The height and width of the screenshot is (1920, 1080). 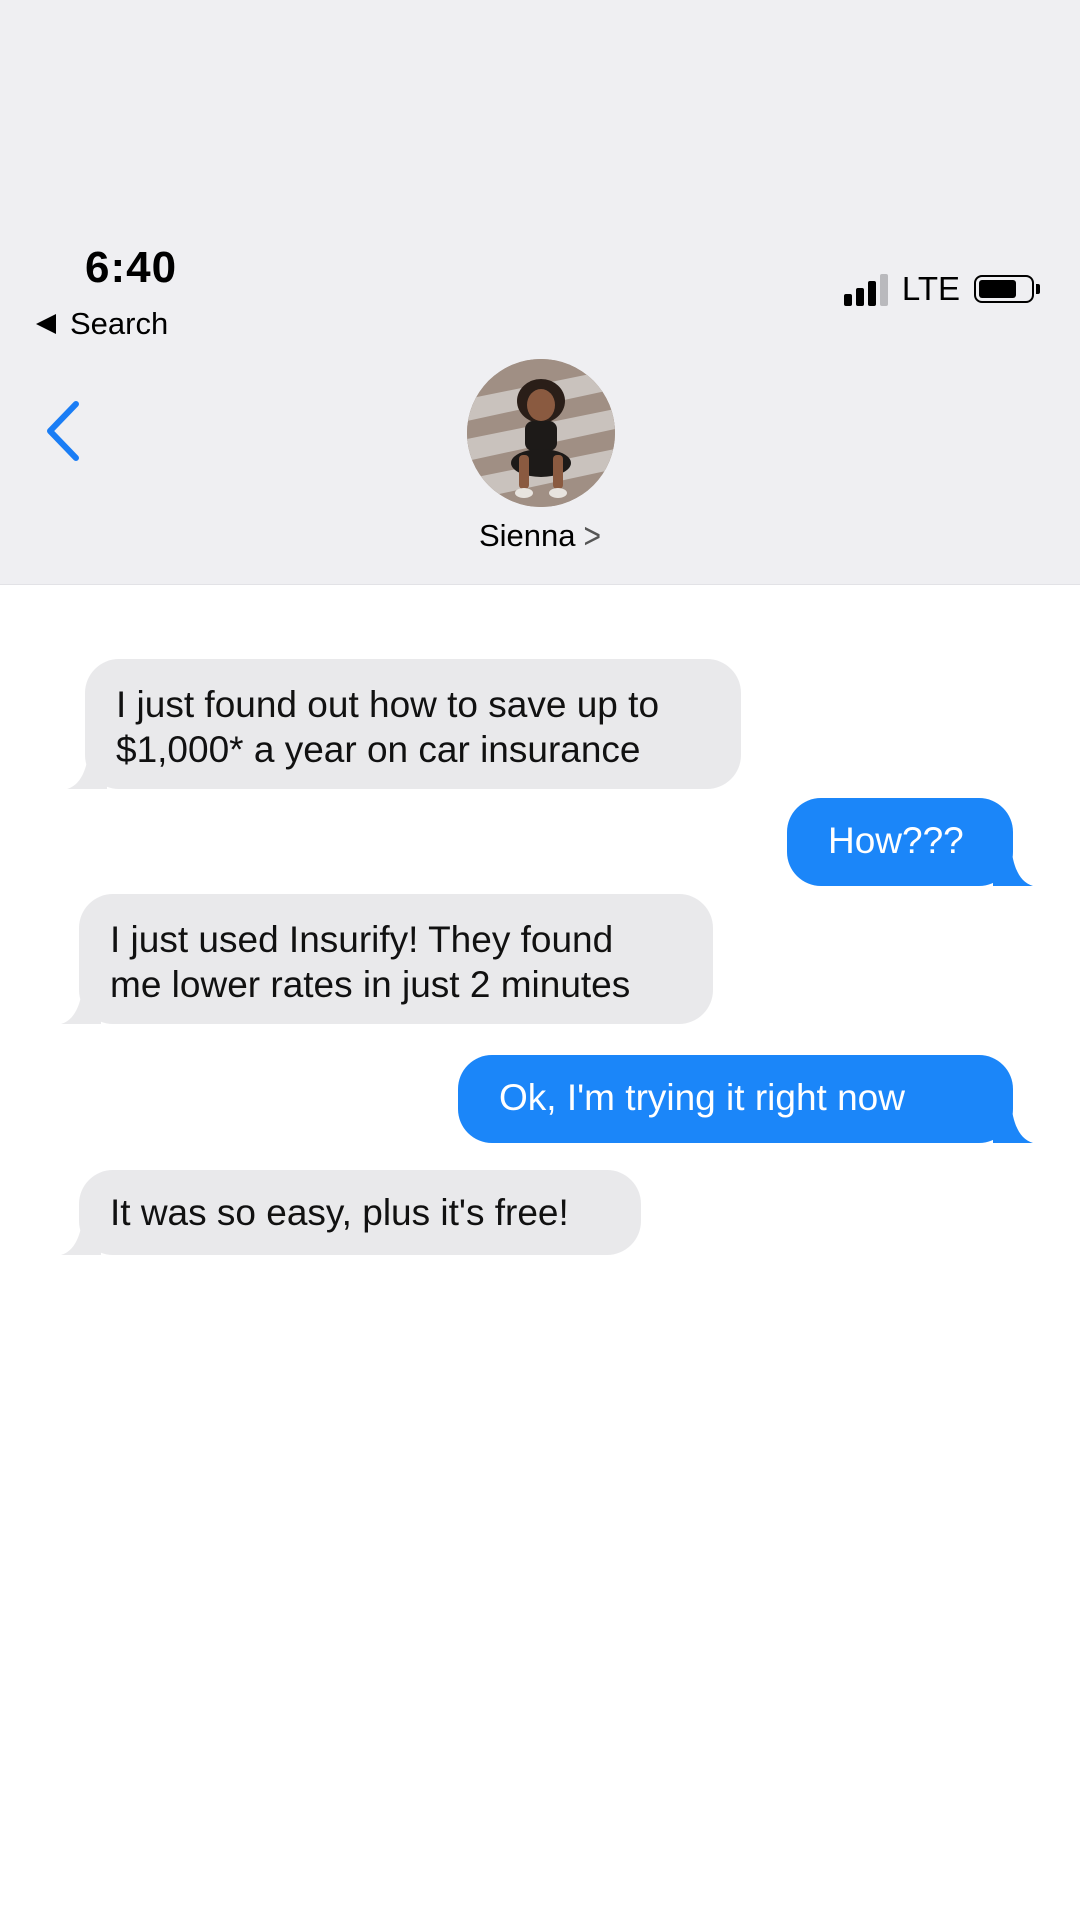 What do you see at coordinates (378, 749) in the screenshot?
I see `message-line: $1,000* a year on car insurance` at bounding box center [378, 749].